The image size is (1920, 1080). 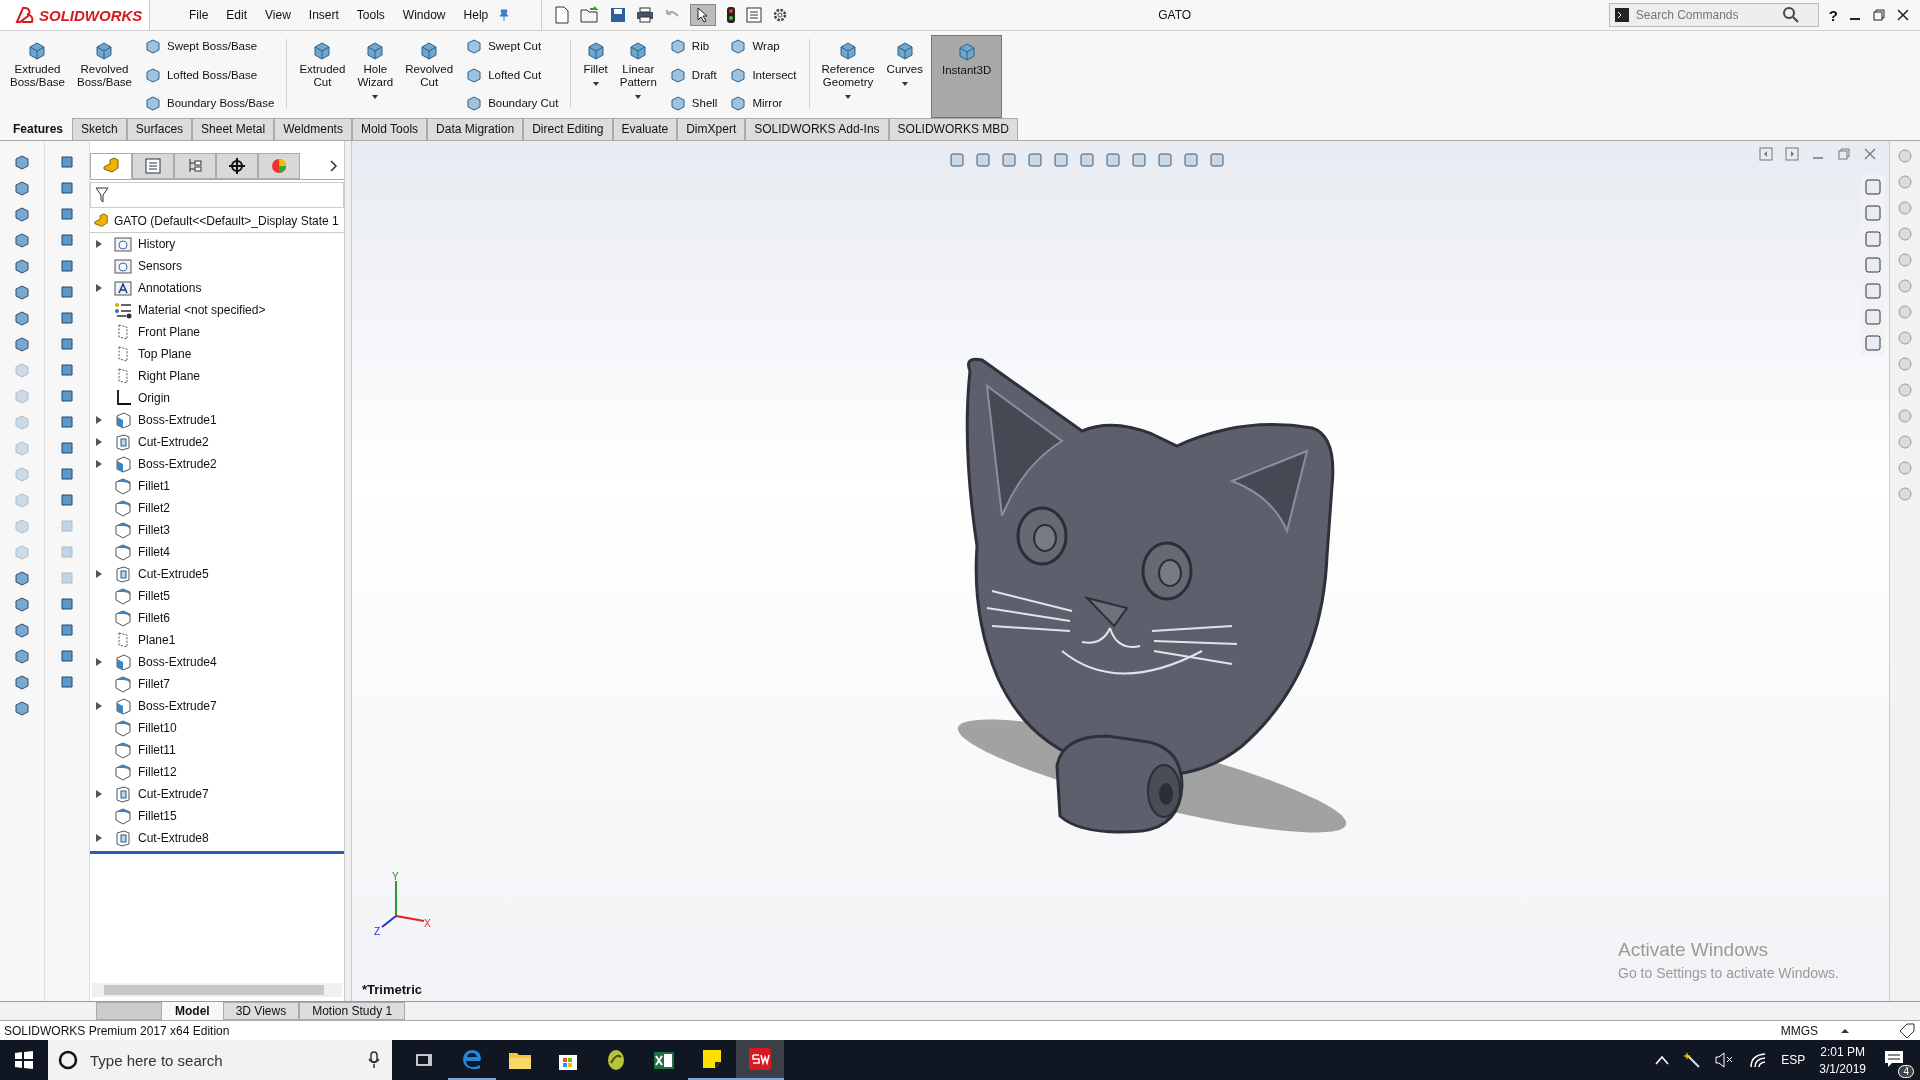 I want to click on ribbon-button: Wrap, so click(x=763, y=46).